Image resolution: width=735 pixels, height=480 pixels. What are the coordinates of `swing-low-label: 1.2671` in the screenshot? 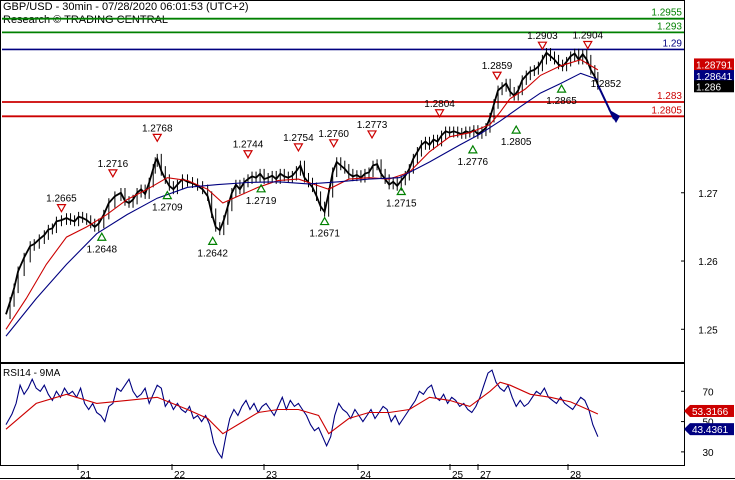 It's located at (324, 234).